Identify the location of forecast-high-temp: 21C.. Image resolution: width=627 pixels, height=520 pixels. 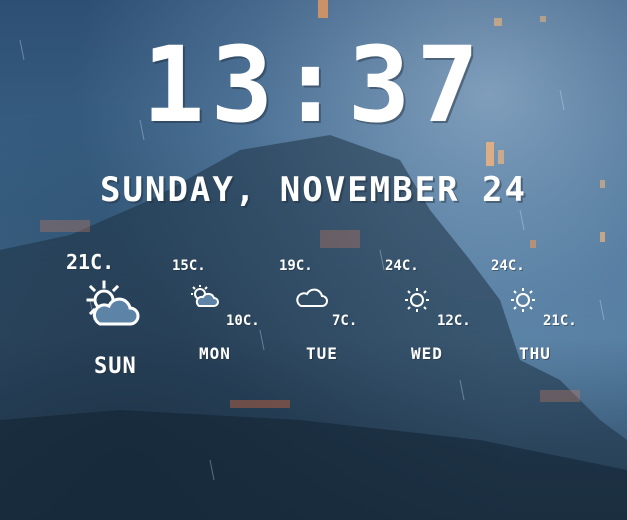
(90, 262).